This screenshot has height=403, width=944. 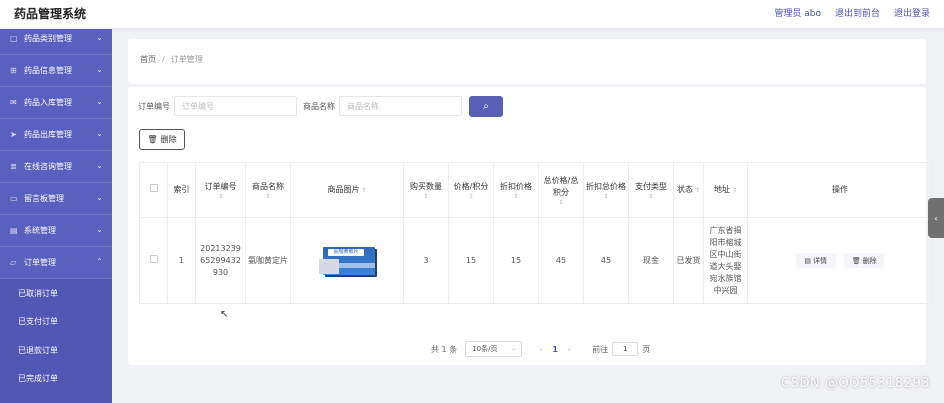 I want to click on trash-icon: 🗑, so click(x=152, y=139).